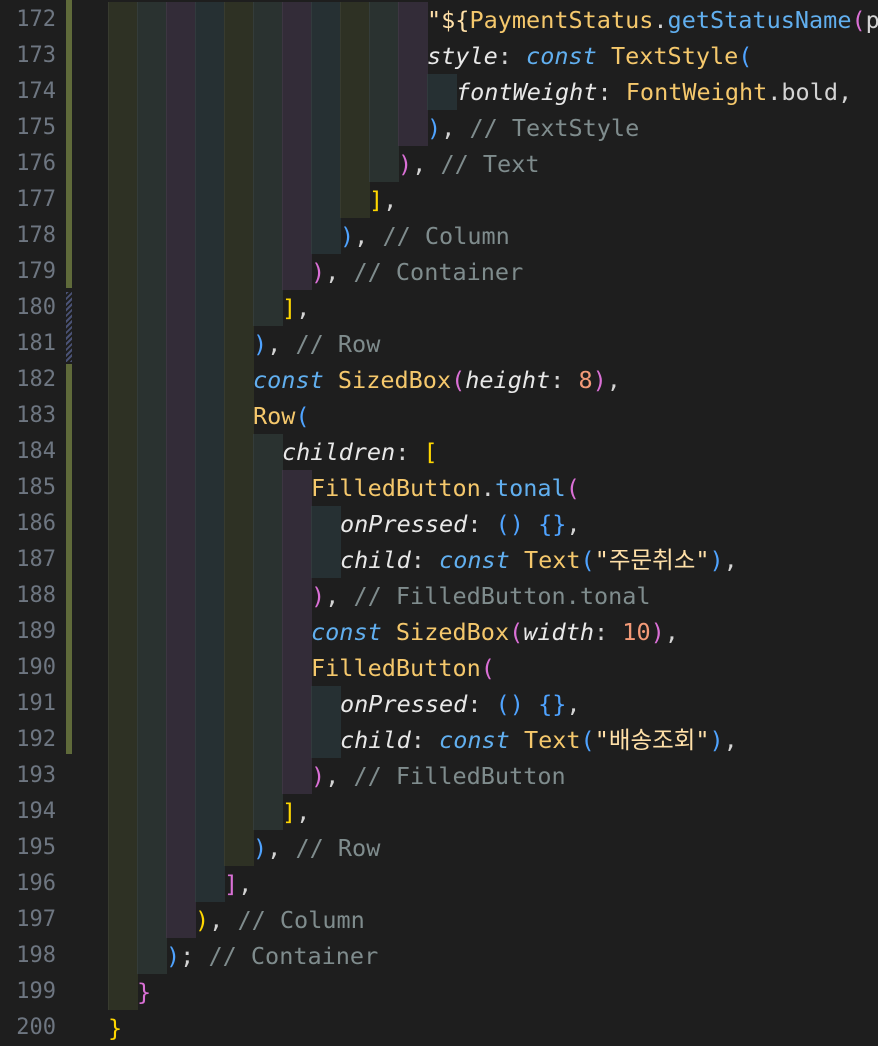 The image size is (878, 1046). Describe the element at coordinates (417, 272) in the screenshot. I see `code-line: ), // Container` at that location.